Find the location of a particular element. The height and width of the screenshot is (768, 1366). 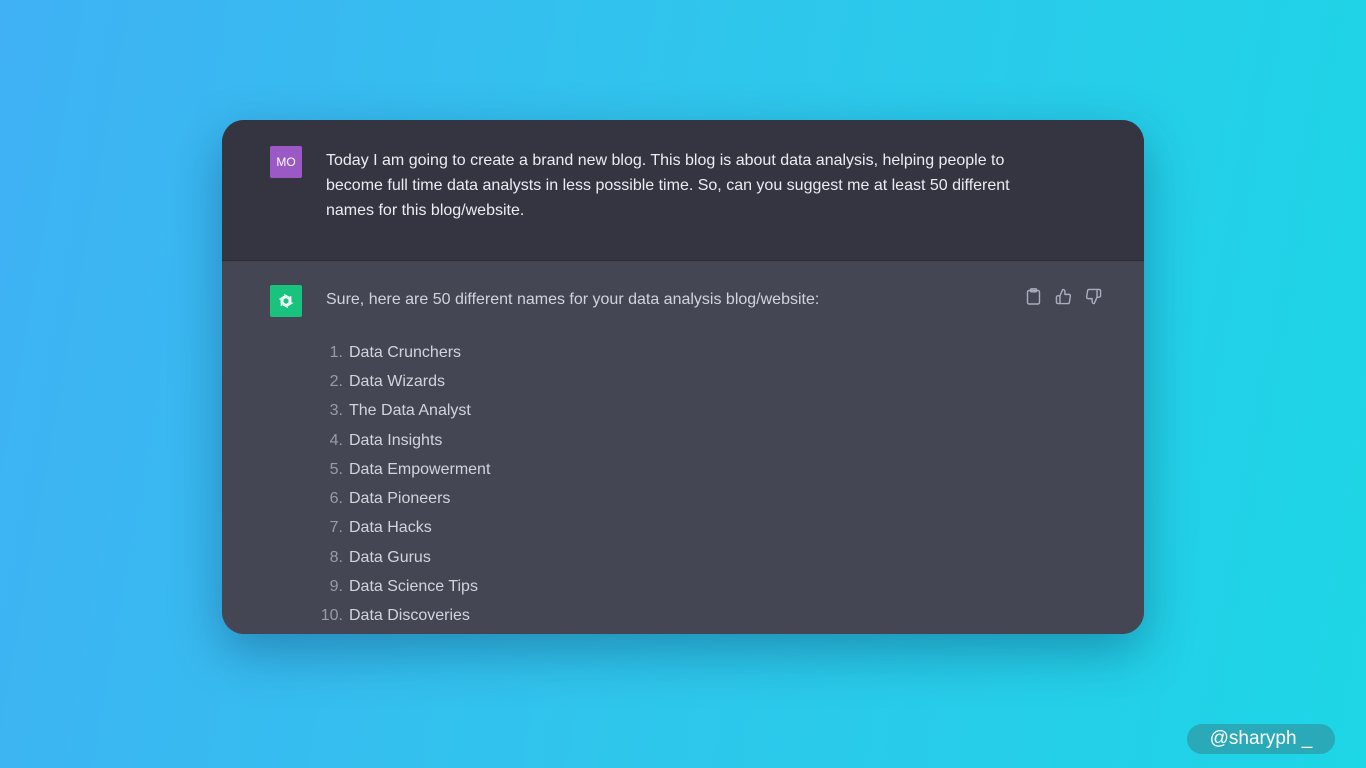

message-actions is located at coordinates (1063, 296).